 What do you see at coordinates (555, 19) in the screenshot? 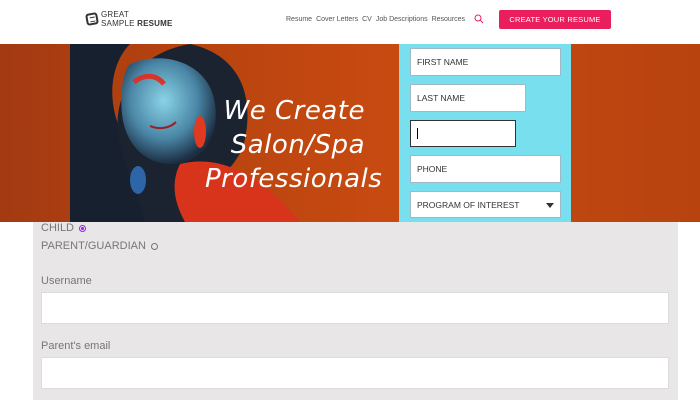
I see `create-resume-button: CREATE YOUR RESUME` at bounding box center [555, 19].